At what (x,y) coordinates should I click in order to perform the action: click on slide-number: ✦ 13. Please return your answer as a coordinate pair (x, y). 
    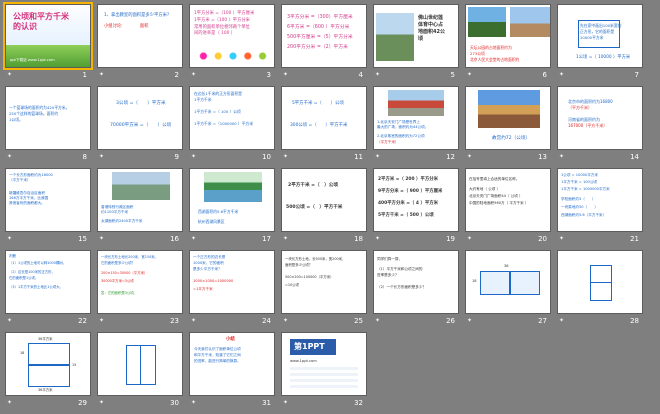
    Looking at the image, I should click on (508, 157).